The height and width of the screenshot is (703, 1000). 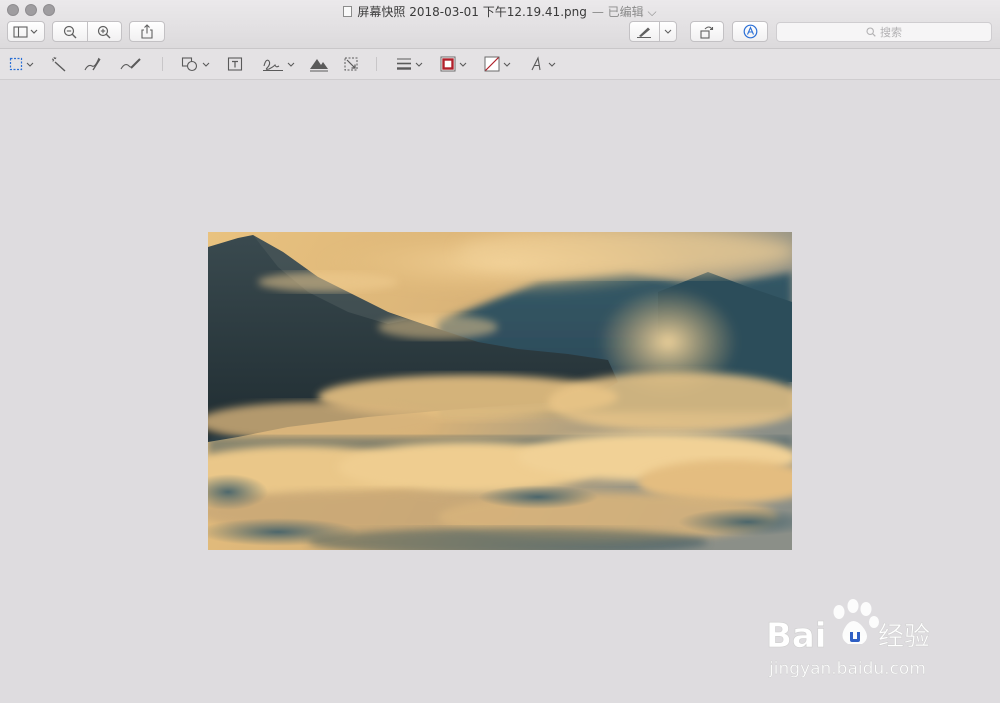 I want to click on instant-alpha-icon, so click(x=58, y=64).